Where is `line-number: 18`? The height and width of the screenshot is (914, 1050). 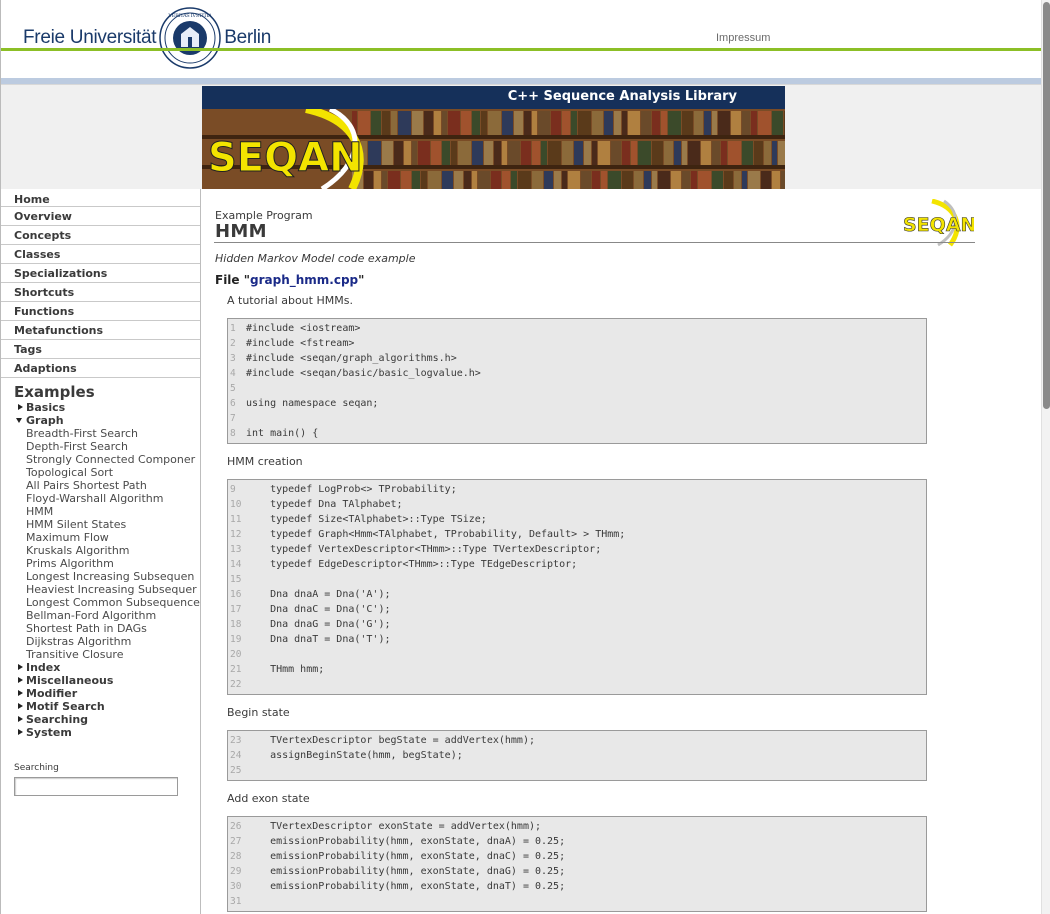
line-number: 18 is located at coordinates (236, 624).